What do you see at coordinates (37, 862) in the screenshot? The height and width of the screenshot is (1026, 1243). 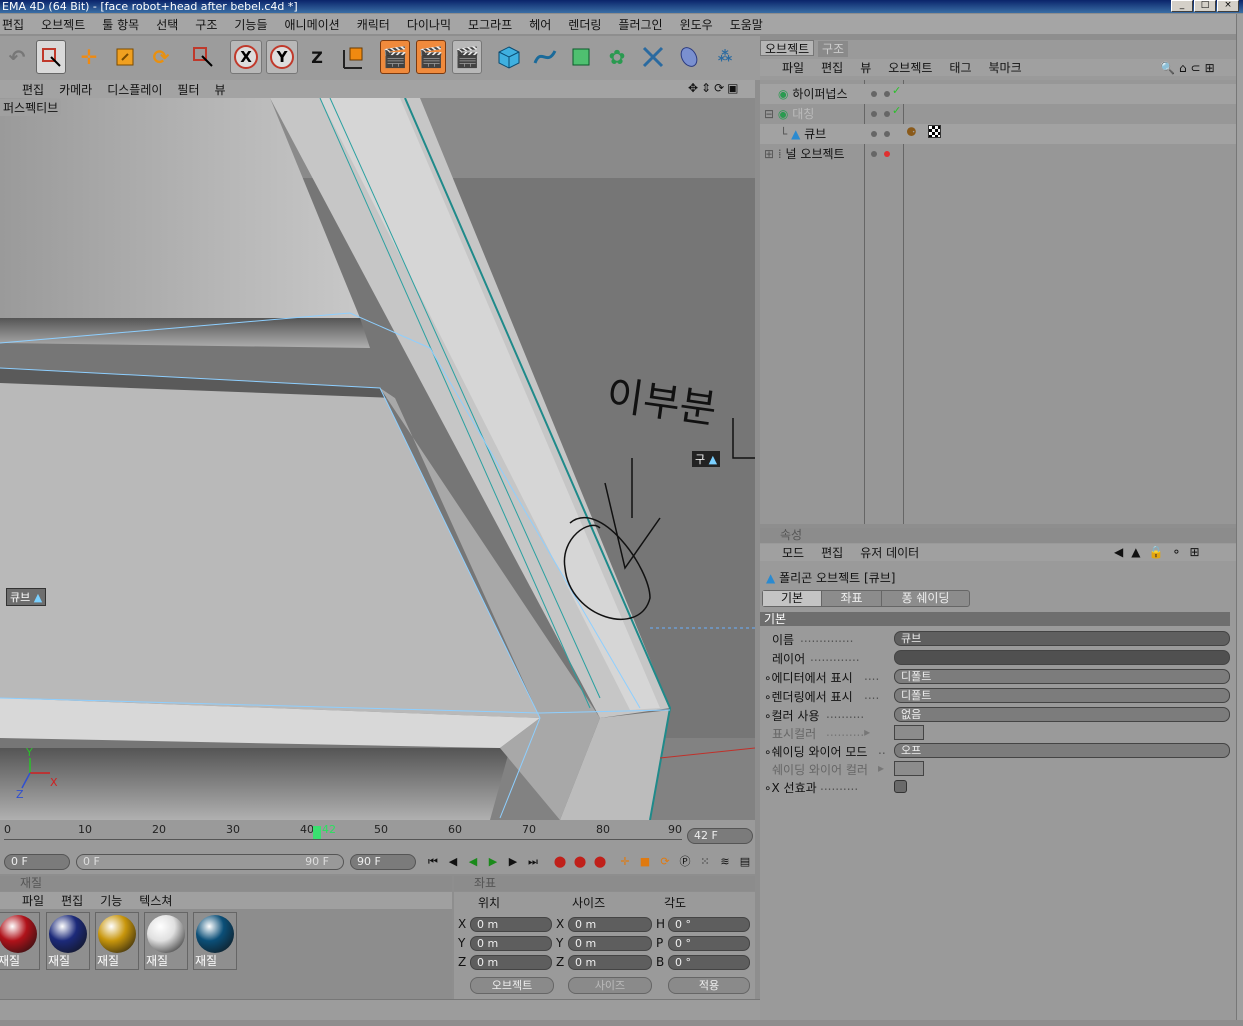 I see `start-frame-field: 0 F` at bounding box center [37, 862].